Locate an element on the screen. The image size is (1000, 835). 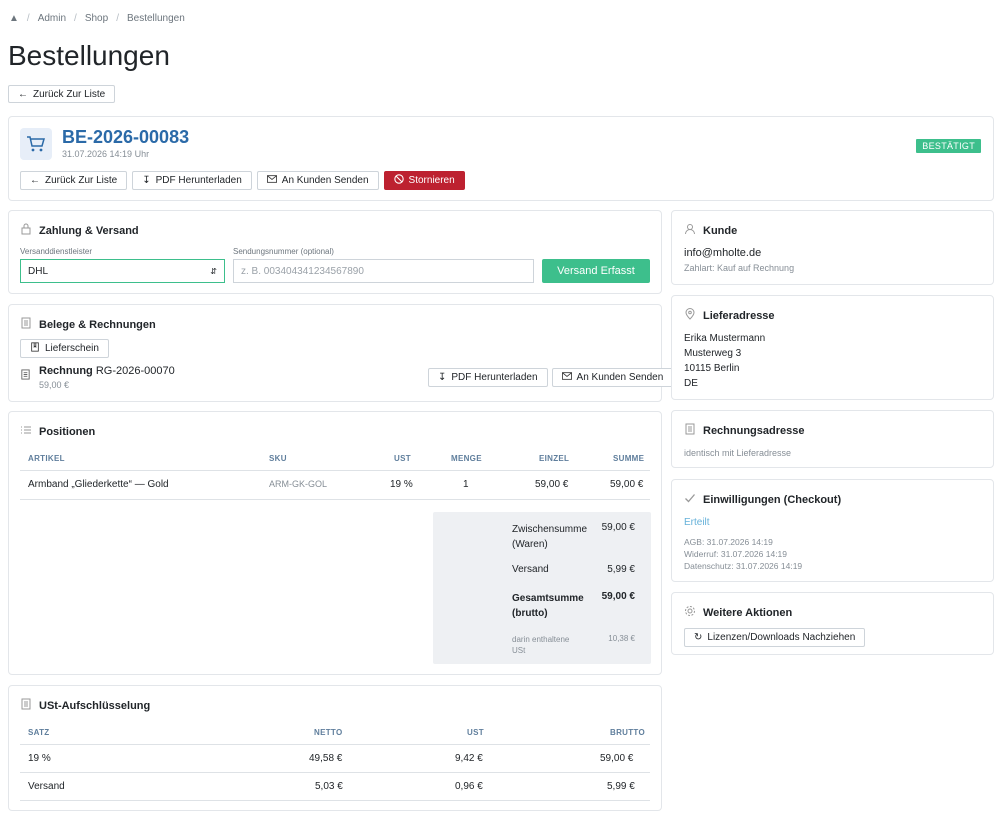
subtotal-value: 59,00 € is located at coordinates (618, 527).